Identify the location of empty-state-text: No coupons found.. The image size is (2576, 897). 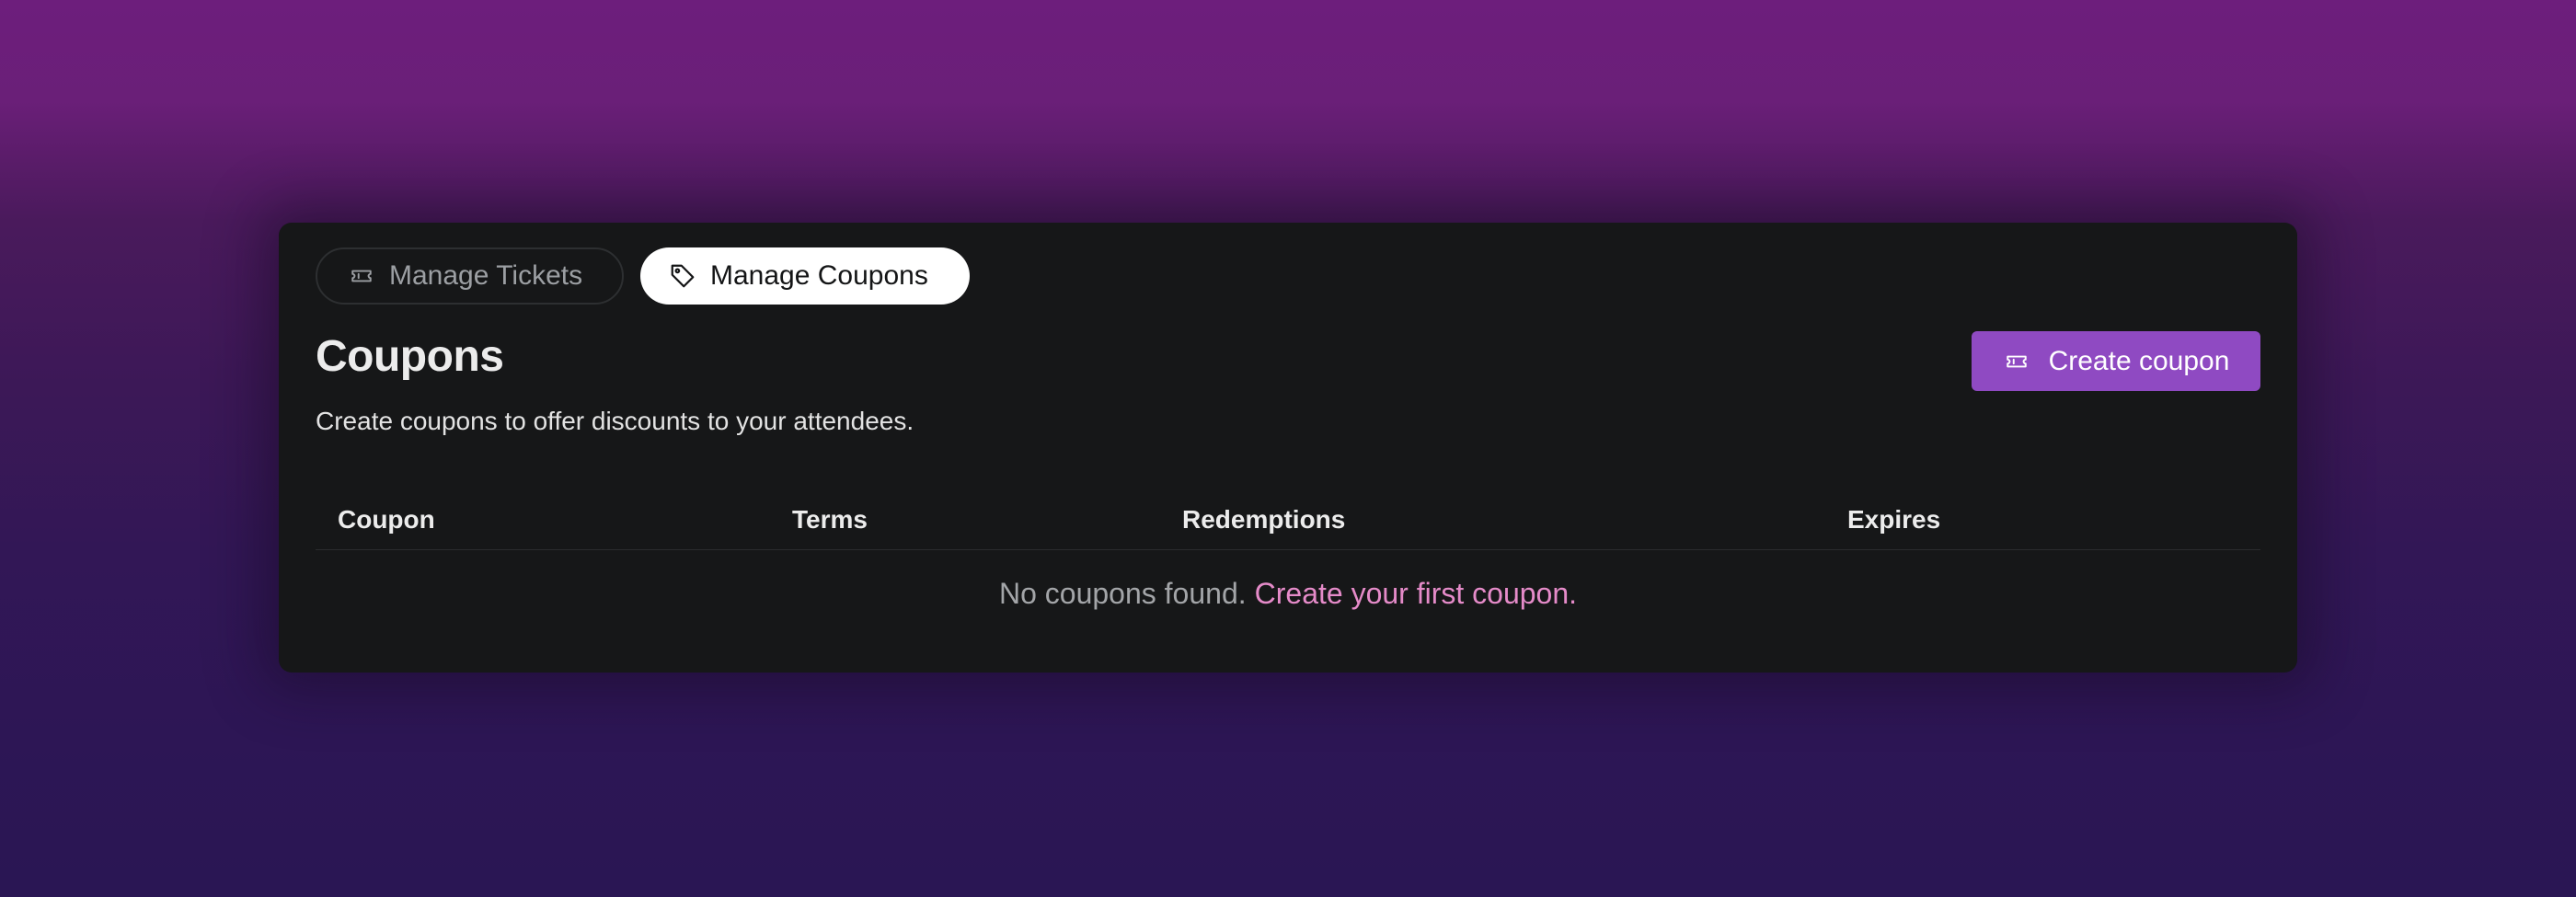
(1122, 593).